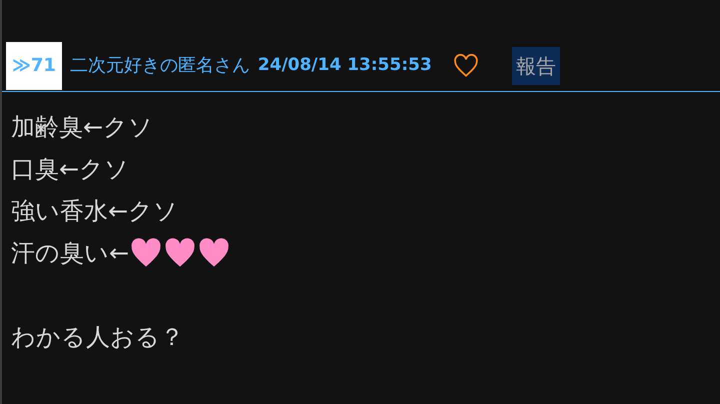 This screenshot has height=404, width=720. I want to click on like-button, so click(466, 66).